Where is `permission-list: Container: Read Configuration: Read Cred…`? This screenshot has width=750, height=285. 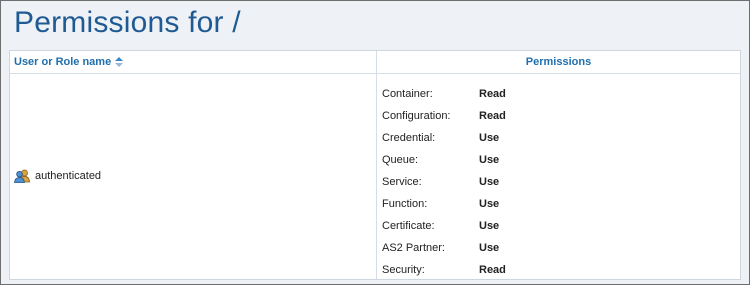
permission-list: Container: Read Configuration: Read Cred… is located at coordinates (444, 182).